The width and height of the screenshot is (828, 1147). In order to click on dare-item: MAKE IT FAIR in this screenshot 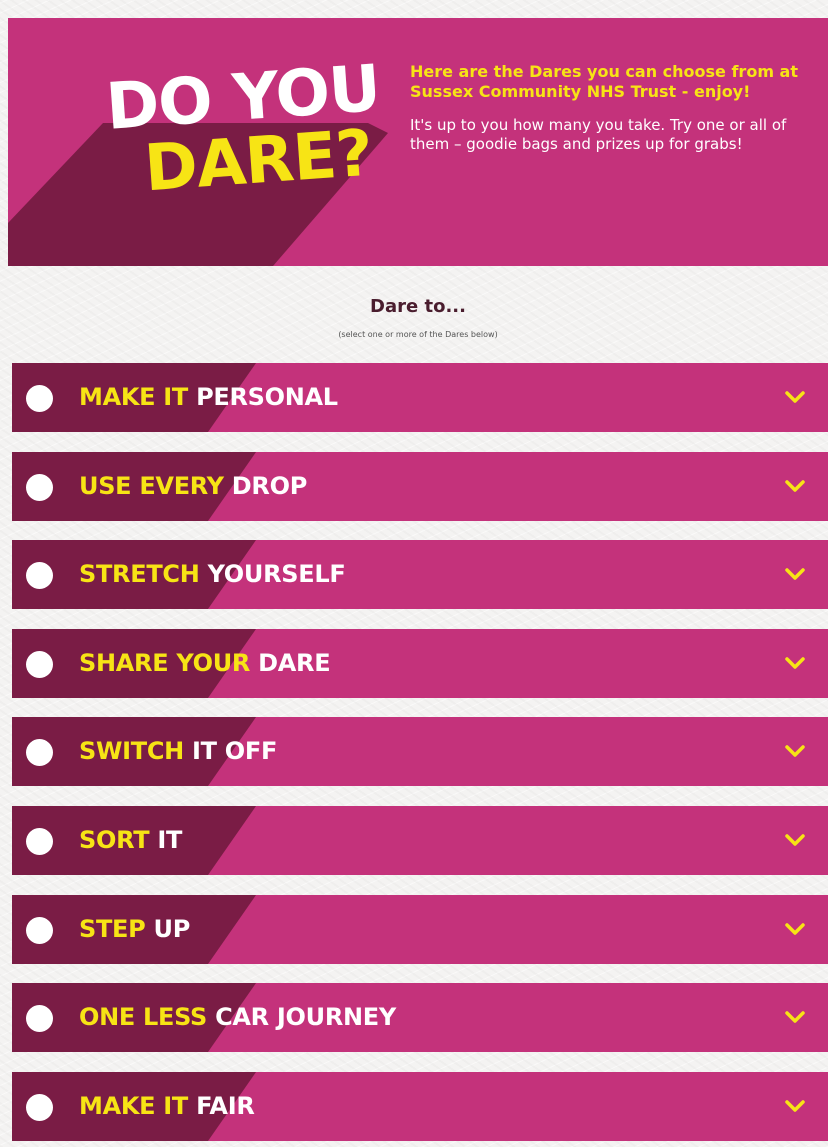, I will do `click(420, 1106)`.